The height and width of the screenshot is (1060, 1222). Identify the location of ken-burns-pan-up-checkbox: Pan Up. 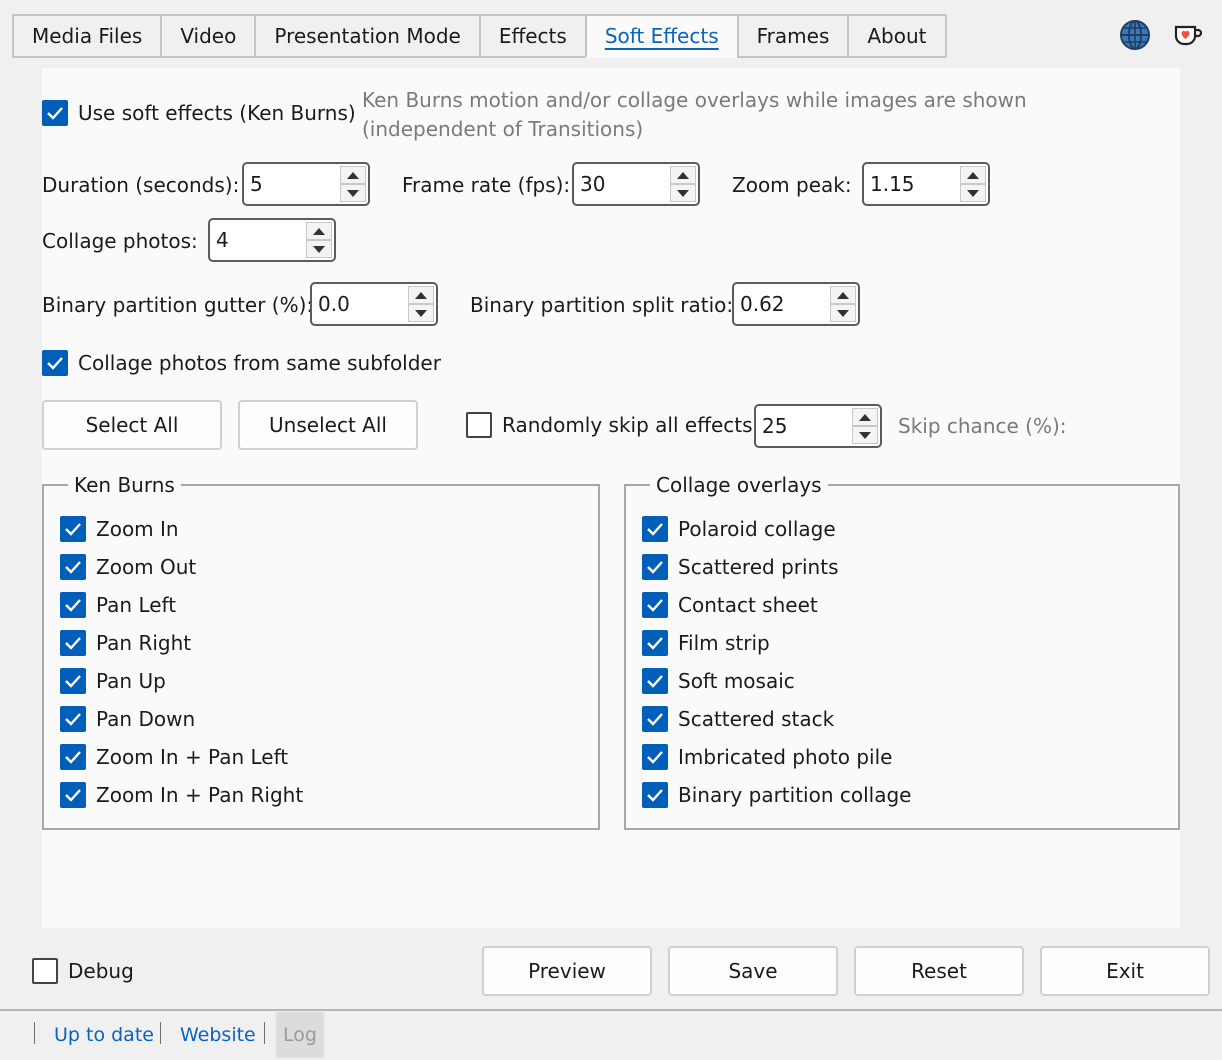
(113, 681).